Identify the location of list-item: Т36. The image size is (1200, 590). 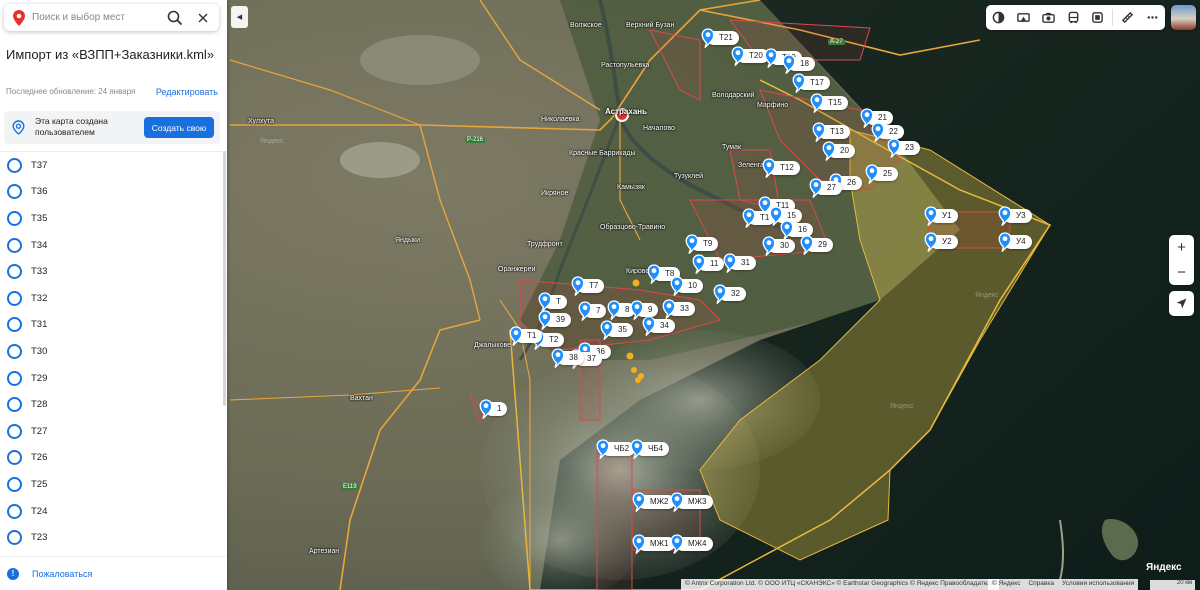
(113, 192).